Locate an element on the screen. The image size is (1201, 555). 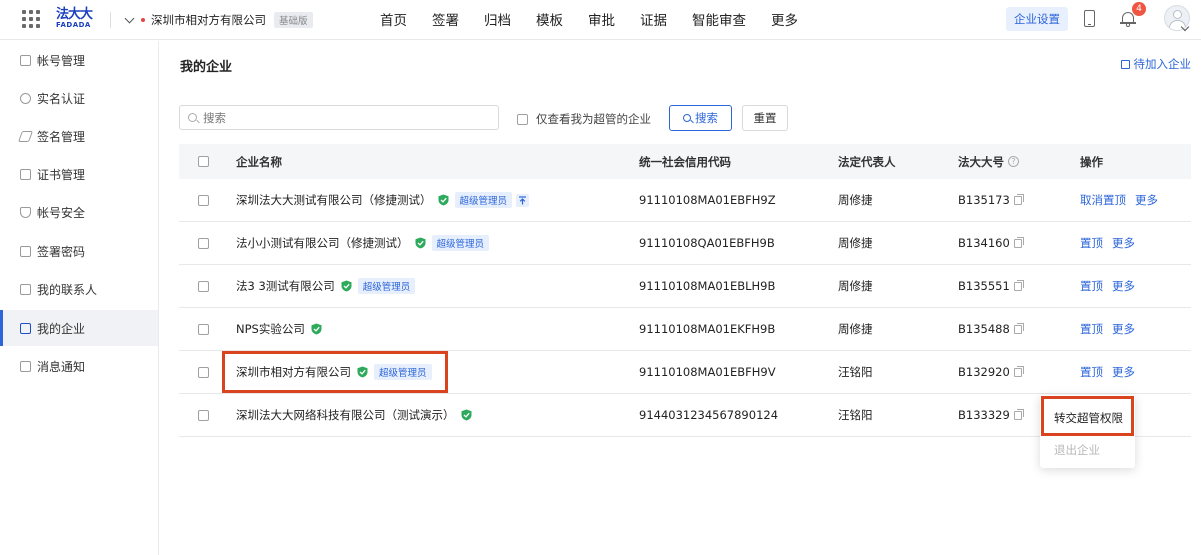
fadada-number: B135173 is located at coordinates (984, 200).